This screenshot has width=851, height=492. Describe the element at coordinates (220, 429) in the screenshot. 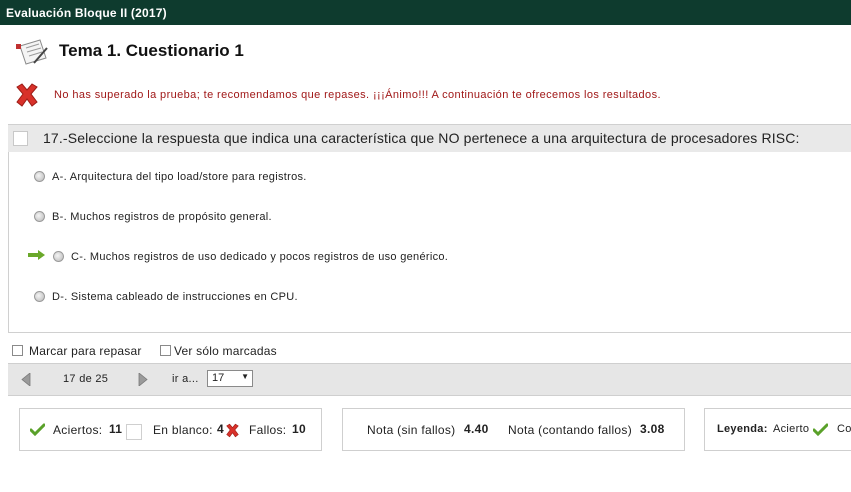

I see `blanco-count: 4` at that location.